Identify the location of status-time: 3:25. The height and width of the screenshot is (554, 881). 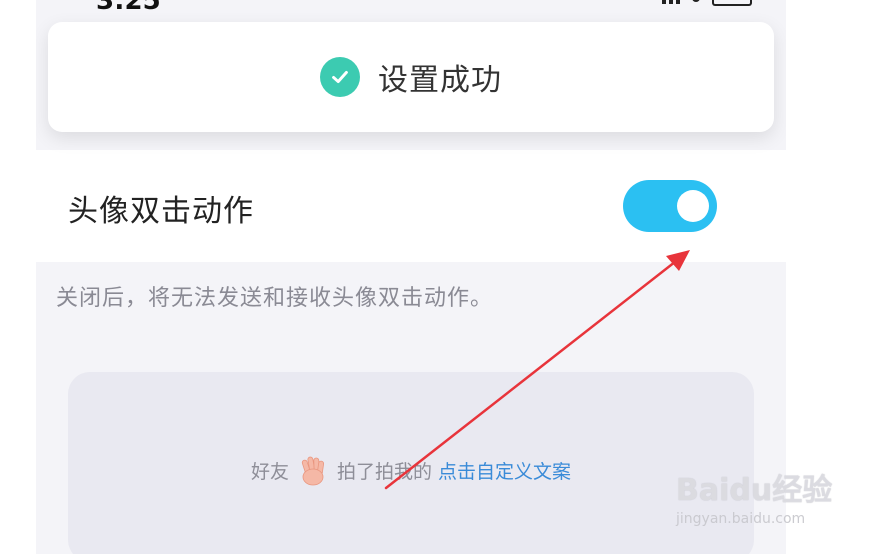
(128, 8).